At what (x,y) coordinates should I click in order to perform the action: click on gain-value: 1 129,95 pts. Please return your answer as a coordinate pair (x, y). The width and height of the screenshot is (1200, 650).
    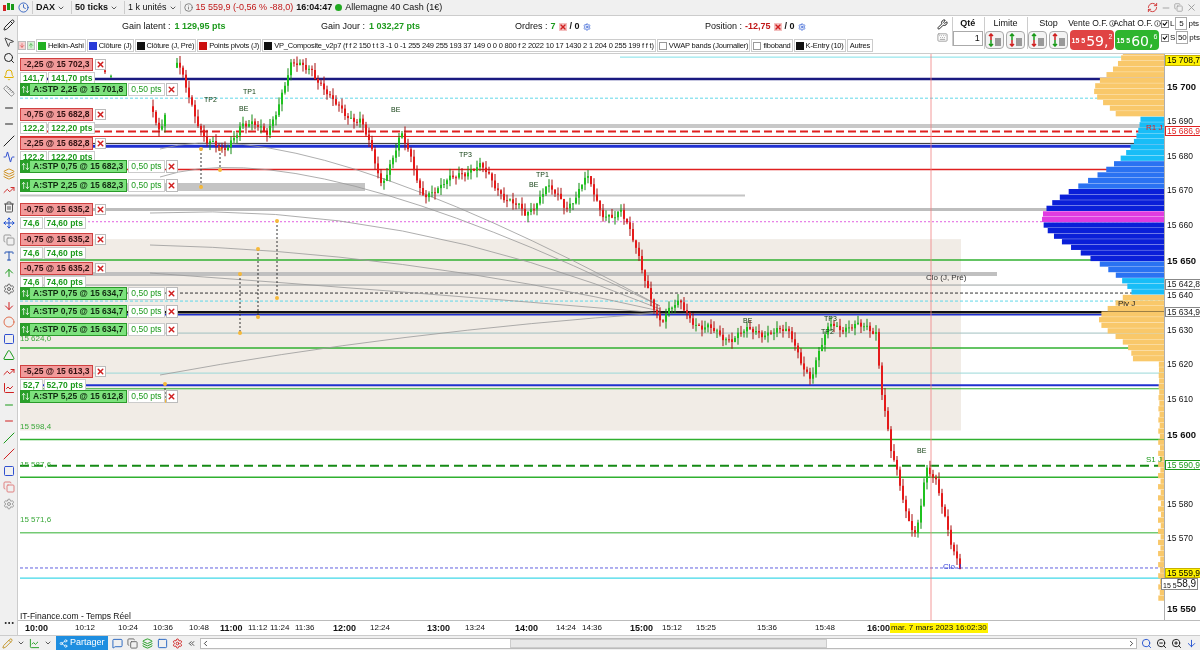
    Looking at the image, I should click on (200, 27).